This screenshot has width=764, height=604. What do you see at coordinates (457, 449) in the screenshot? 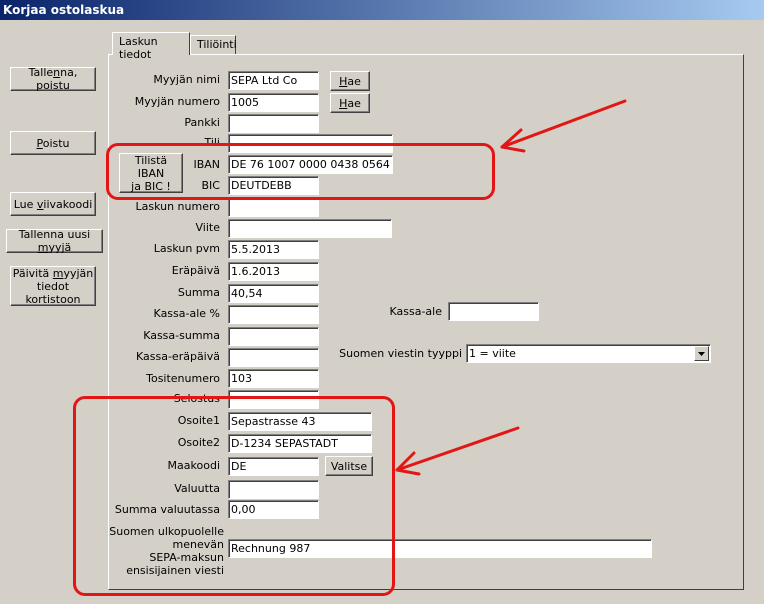
I see `annotation-arrow-address` at bounding box center [457, 449].